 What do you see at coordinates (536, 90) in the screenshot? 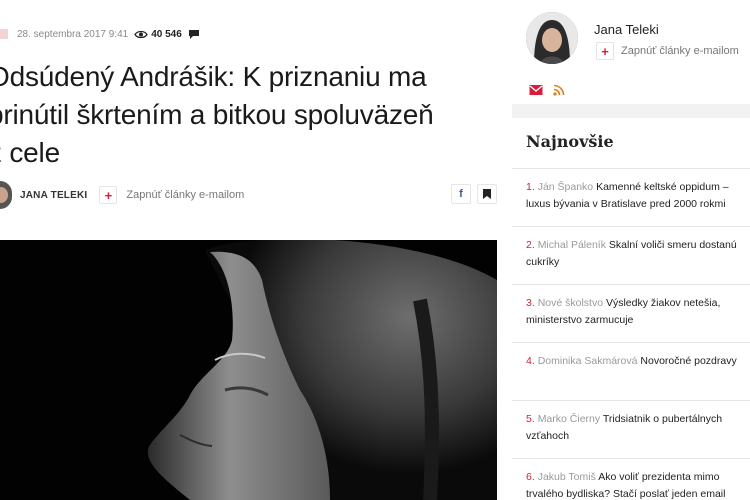
I see `mail-icon` at bounding box center [536, 90].